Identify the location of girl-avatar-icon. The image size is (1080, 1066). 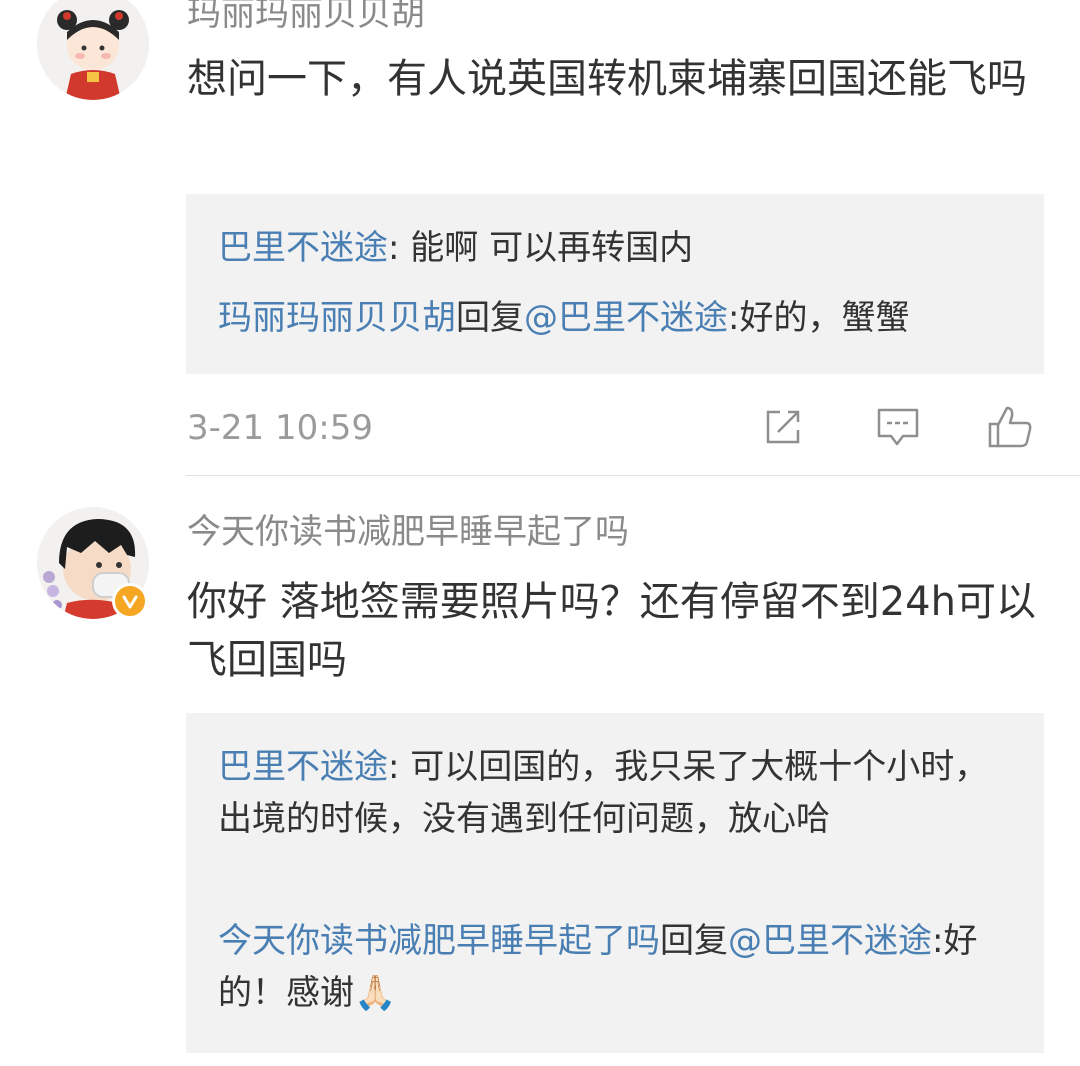
(93, 50).